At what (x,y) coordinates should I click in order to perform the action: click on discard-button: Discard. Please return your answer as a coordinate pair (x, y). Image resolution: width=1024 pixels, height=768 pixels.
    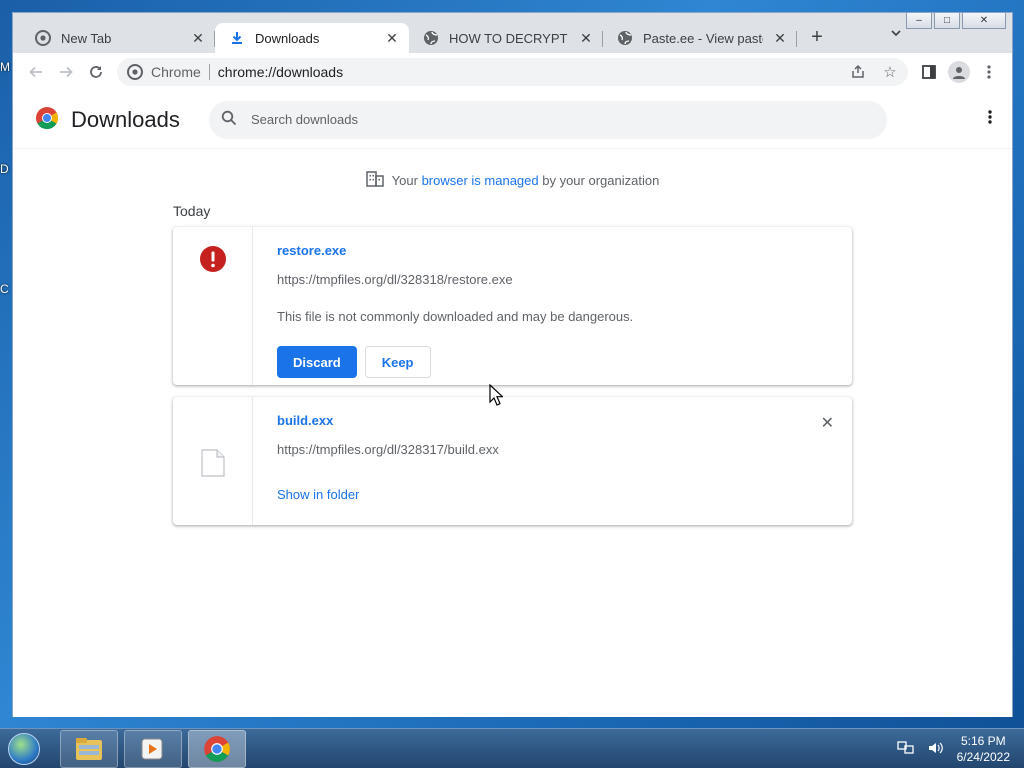
    Looking at the image, I should click on (317, 362).